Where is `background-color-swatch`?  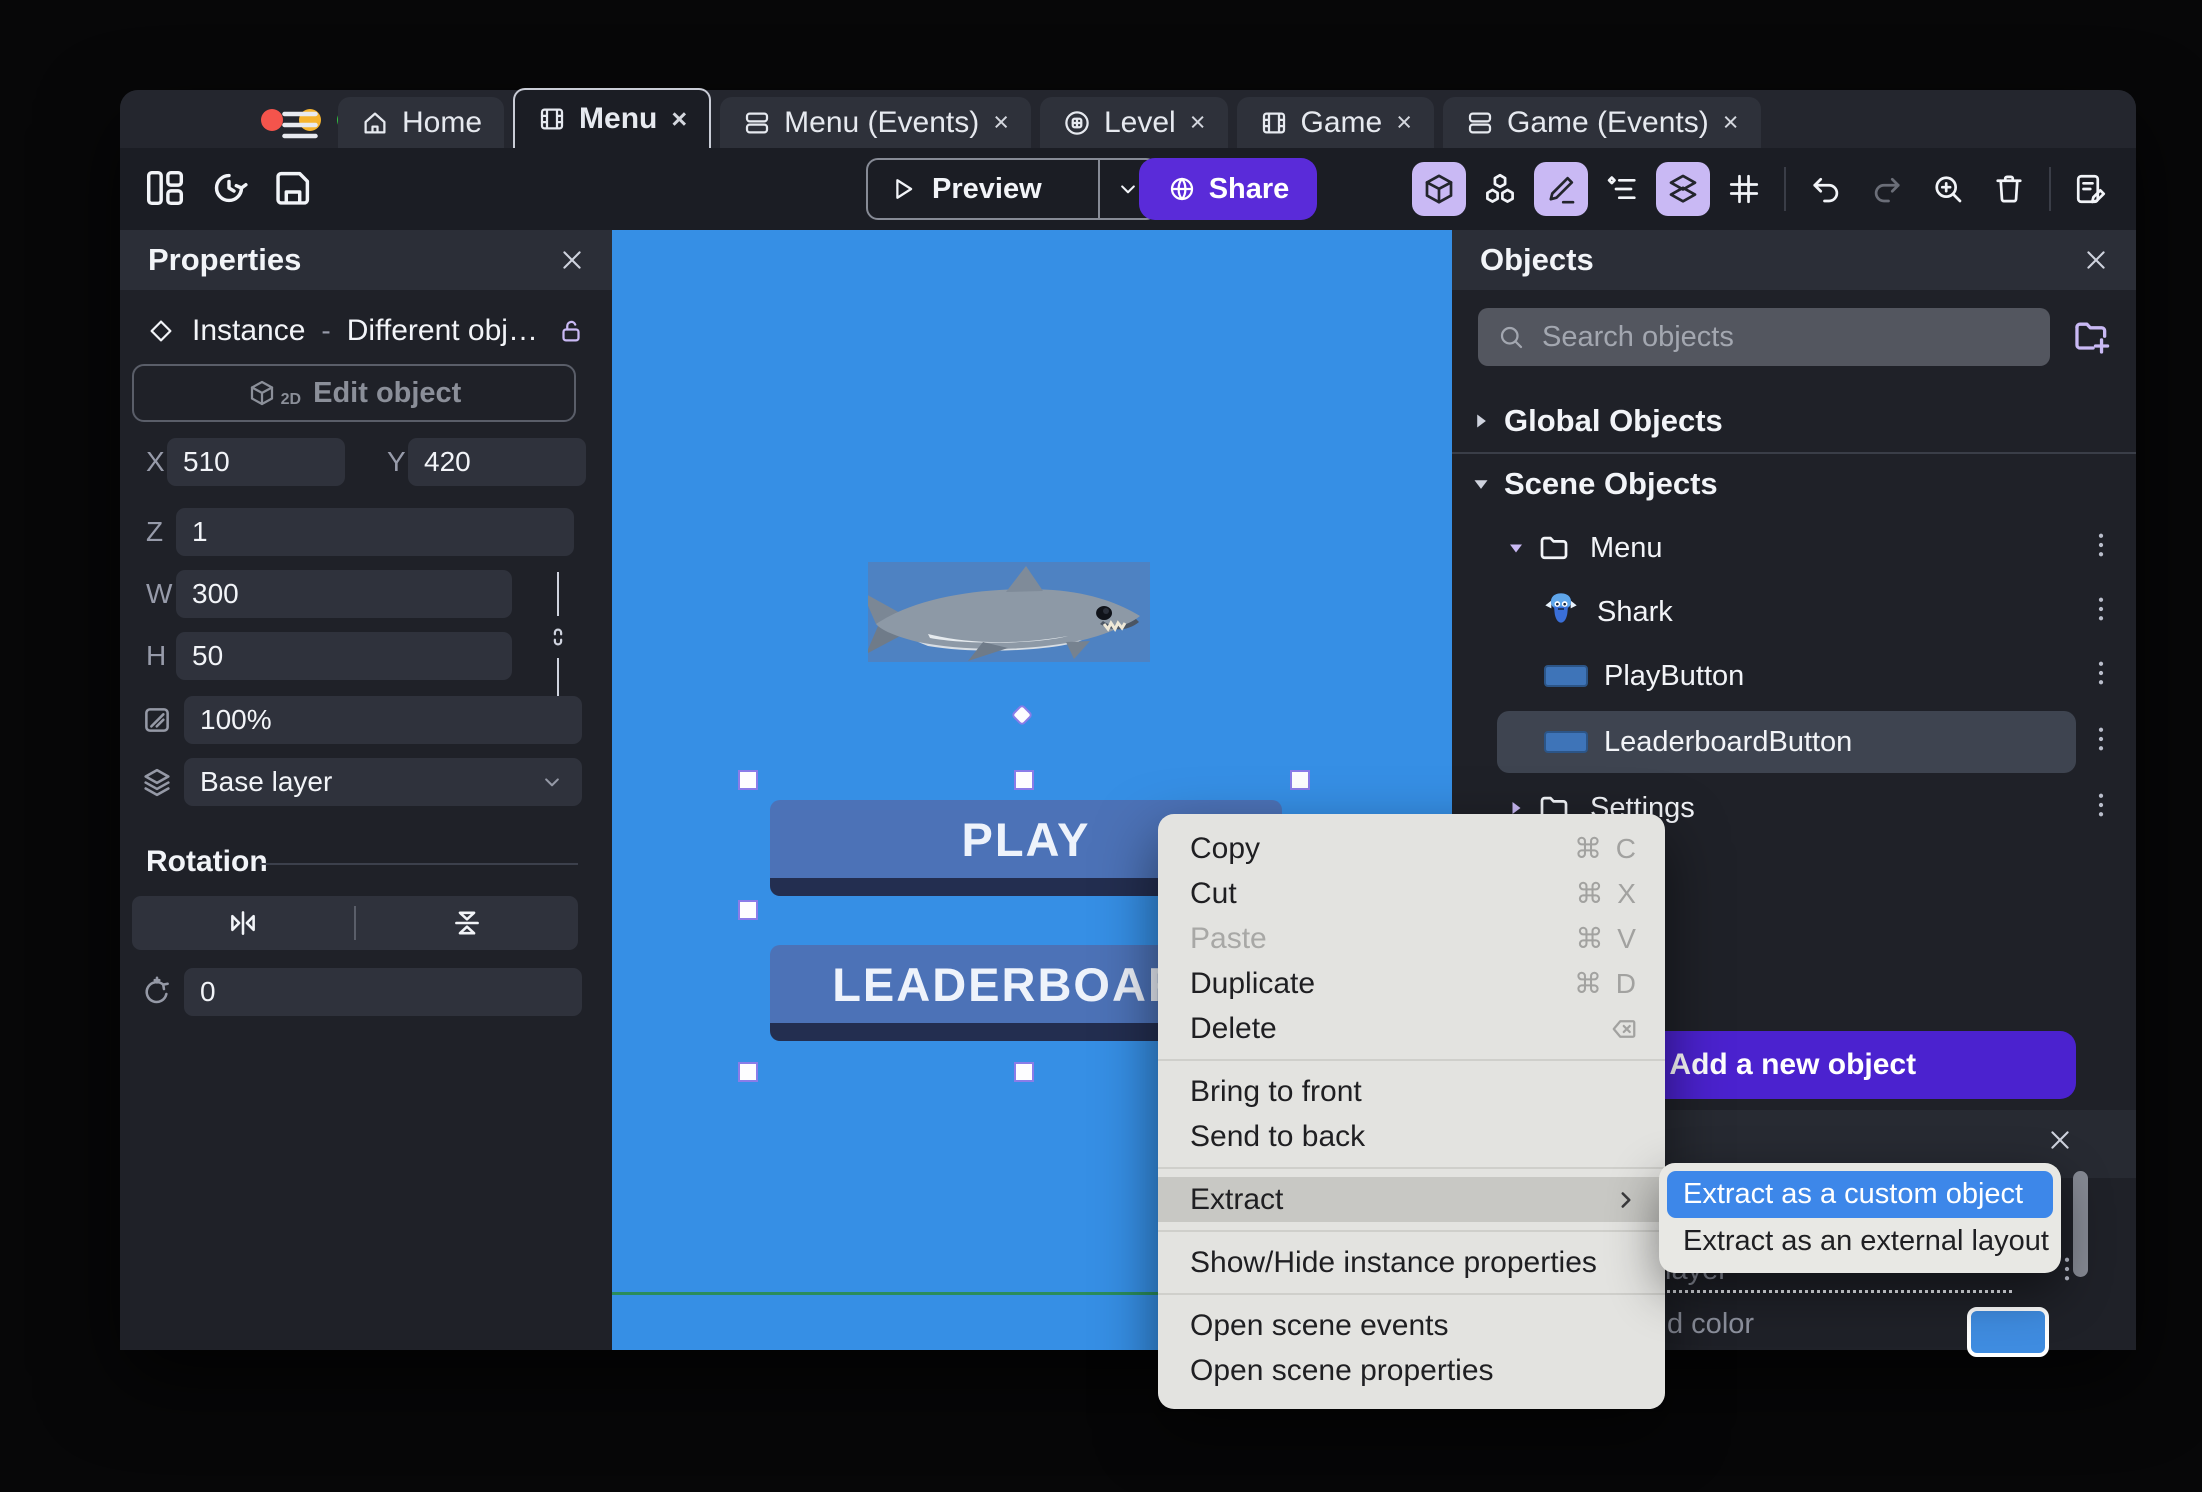 background-color-swatch is located at coordinates (2008, 1332).